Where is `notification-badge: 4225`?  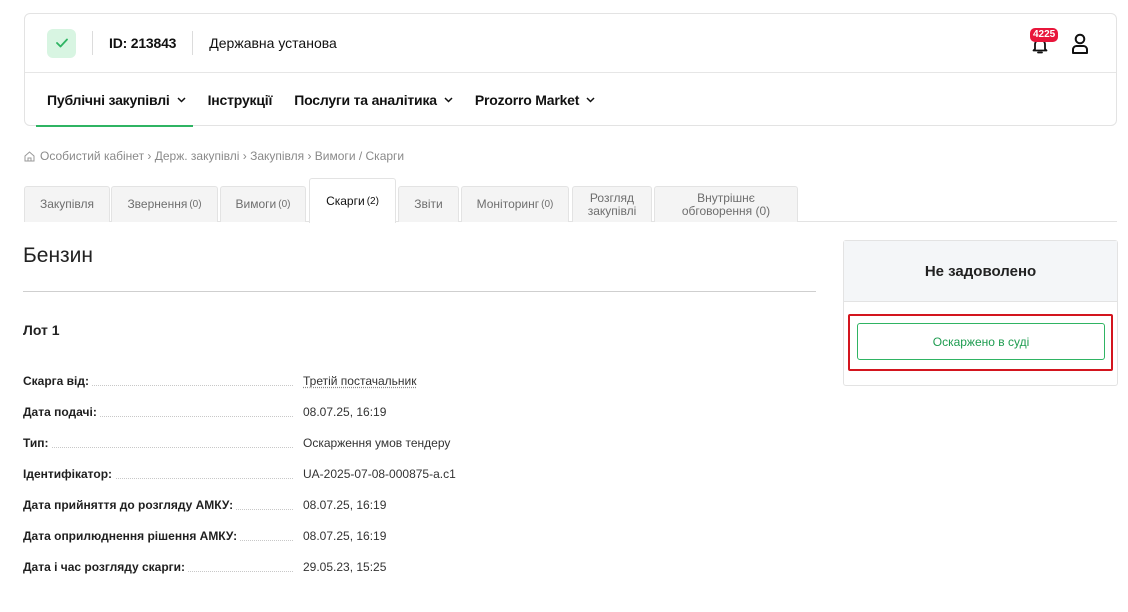 notification-badge: 4225 is located at coordinates (1044, 35).